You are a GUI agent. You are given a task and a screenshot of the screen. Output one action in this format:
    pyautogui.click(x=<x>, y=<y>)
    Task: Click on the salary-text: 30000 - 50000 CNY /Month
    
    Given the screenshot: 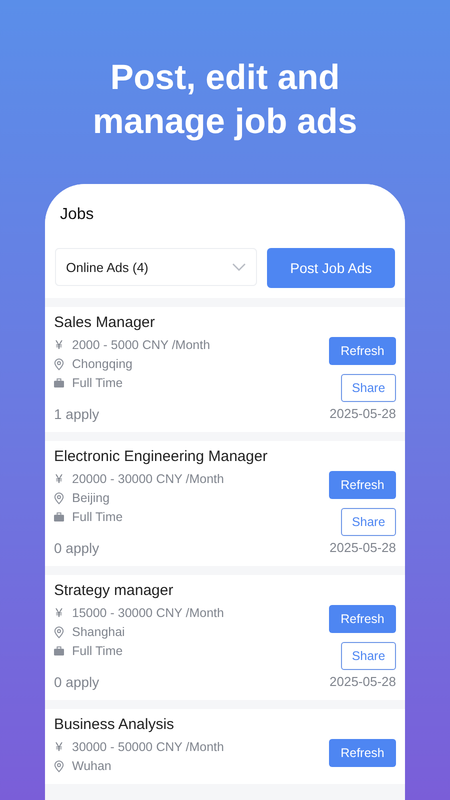 What is the action you would take?
    pyautogui.click(x=148, y=747)
    